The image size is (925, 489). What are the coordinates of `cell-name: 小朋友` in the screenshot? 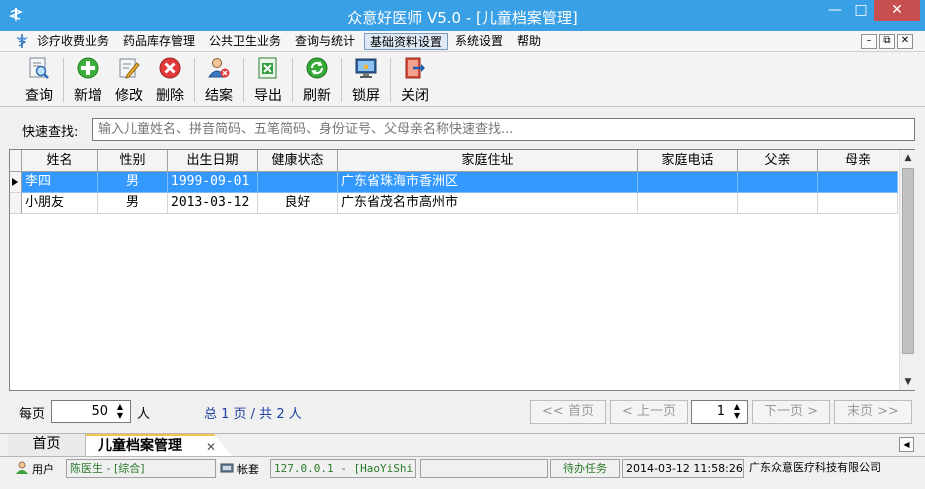 It's located at (60, 203).